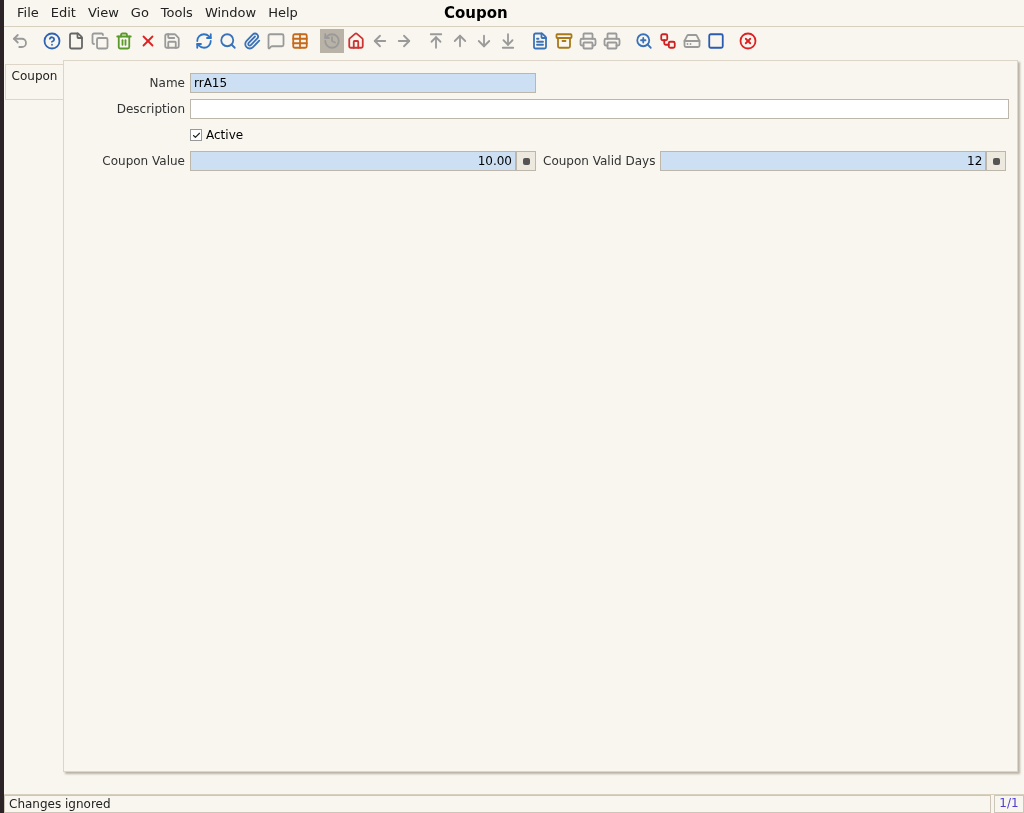  Describe the element at coordinates (508, 41) in the screenshot. I see `arrow-to-bottom-icon` at that location.